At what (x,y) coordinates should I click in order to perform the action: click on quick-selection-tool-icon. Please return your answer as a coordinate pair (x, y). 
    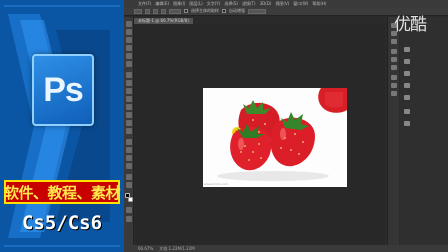
    Looking at the image, I should click on (129, 48).